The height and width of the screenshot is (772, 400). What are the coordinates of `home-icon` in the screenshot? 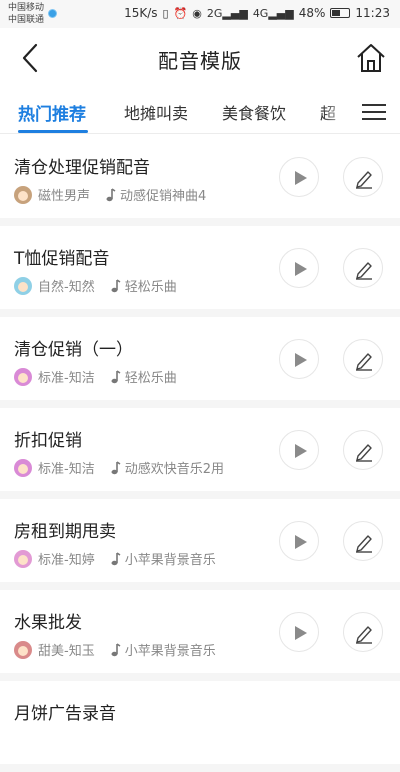 It's located at (371, 58).